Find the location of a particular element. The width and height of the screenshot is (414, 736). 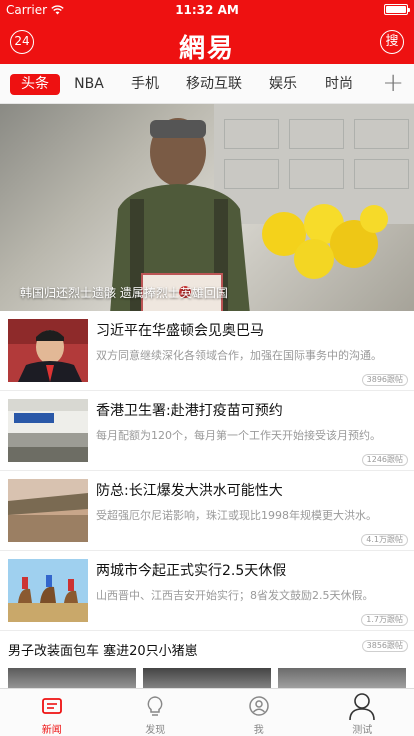

news-title: 香港卫生署:赴港打疫苗可预约 is located at coordinates (189, 411).